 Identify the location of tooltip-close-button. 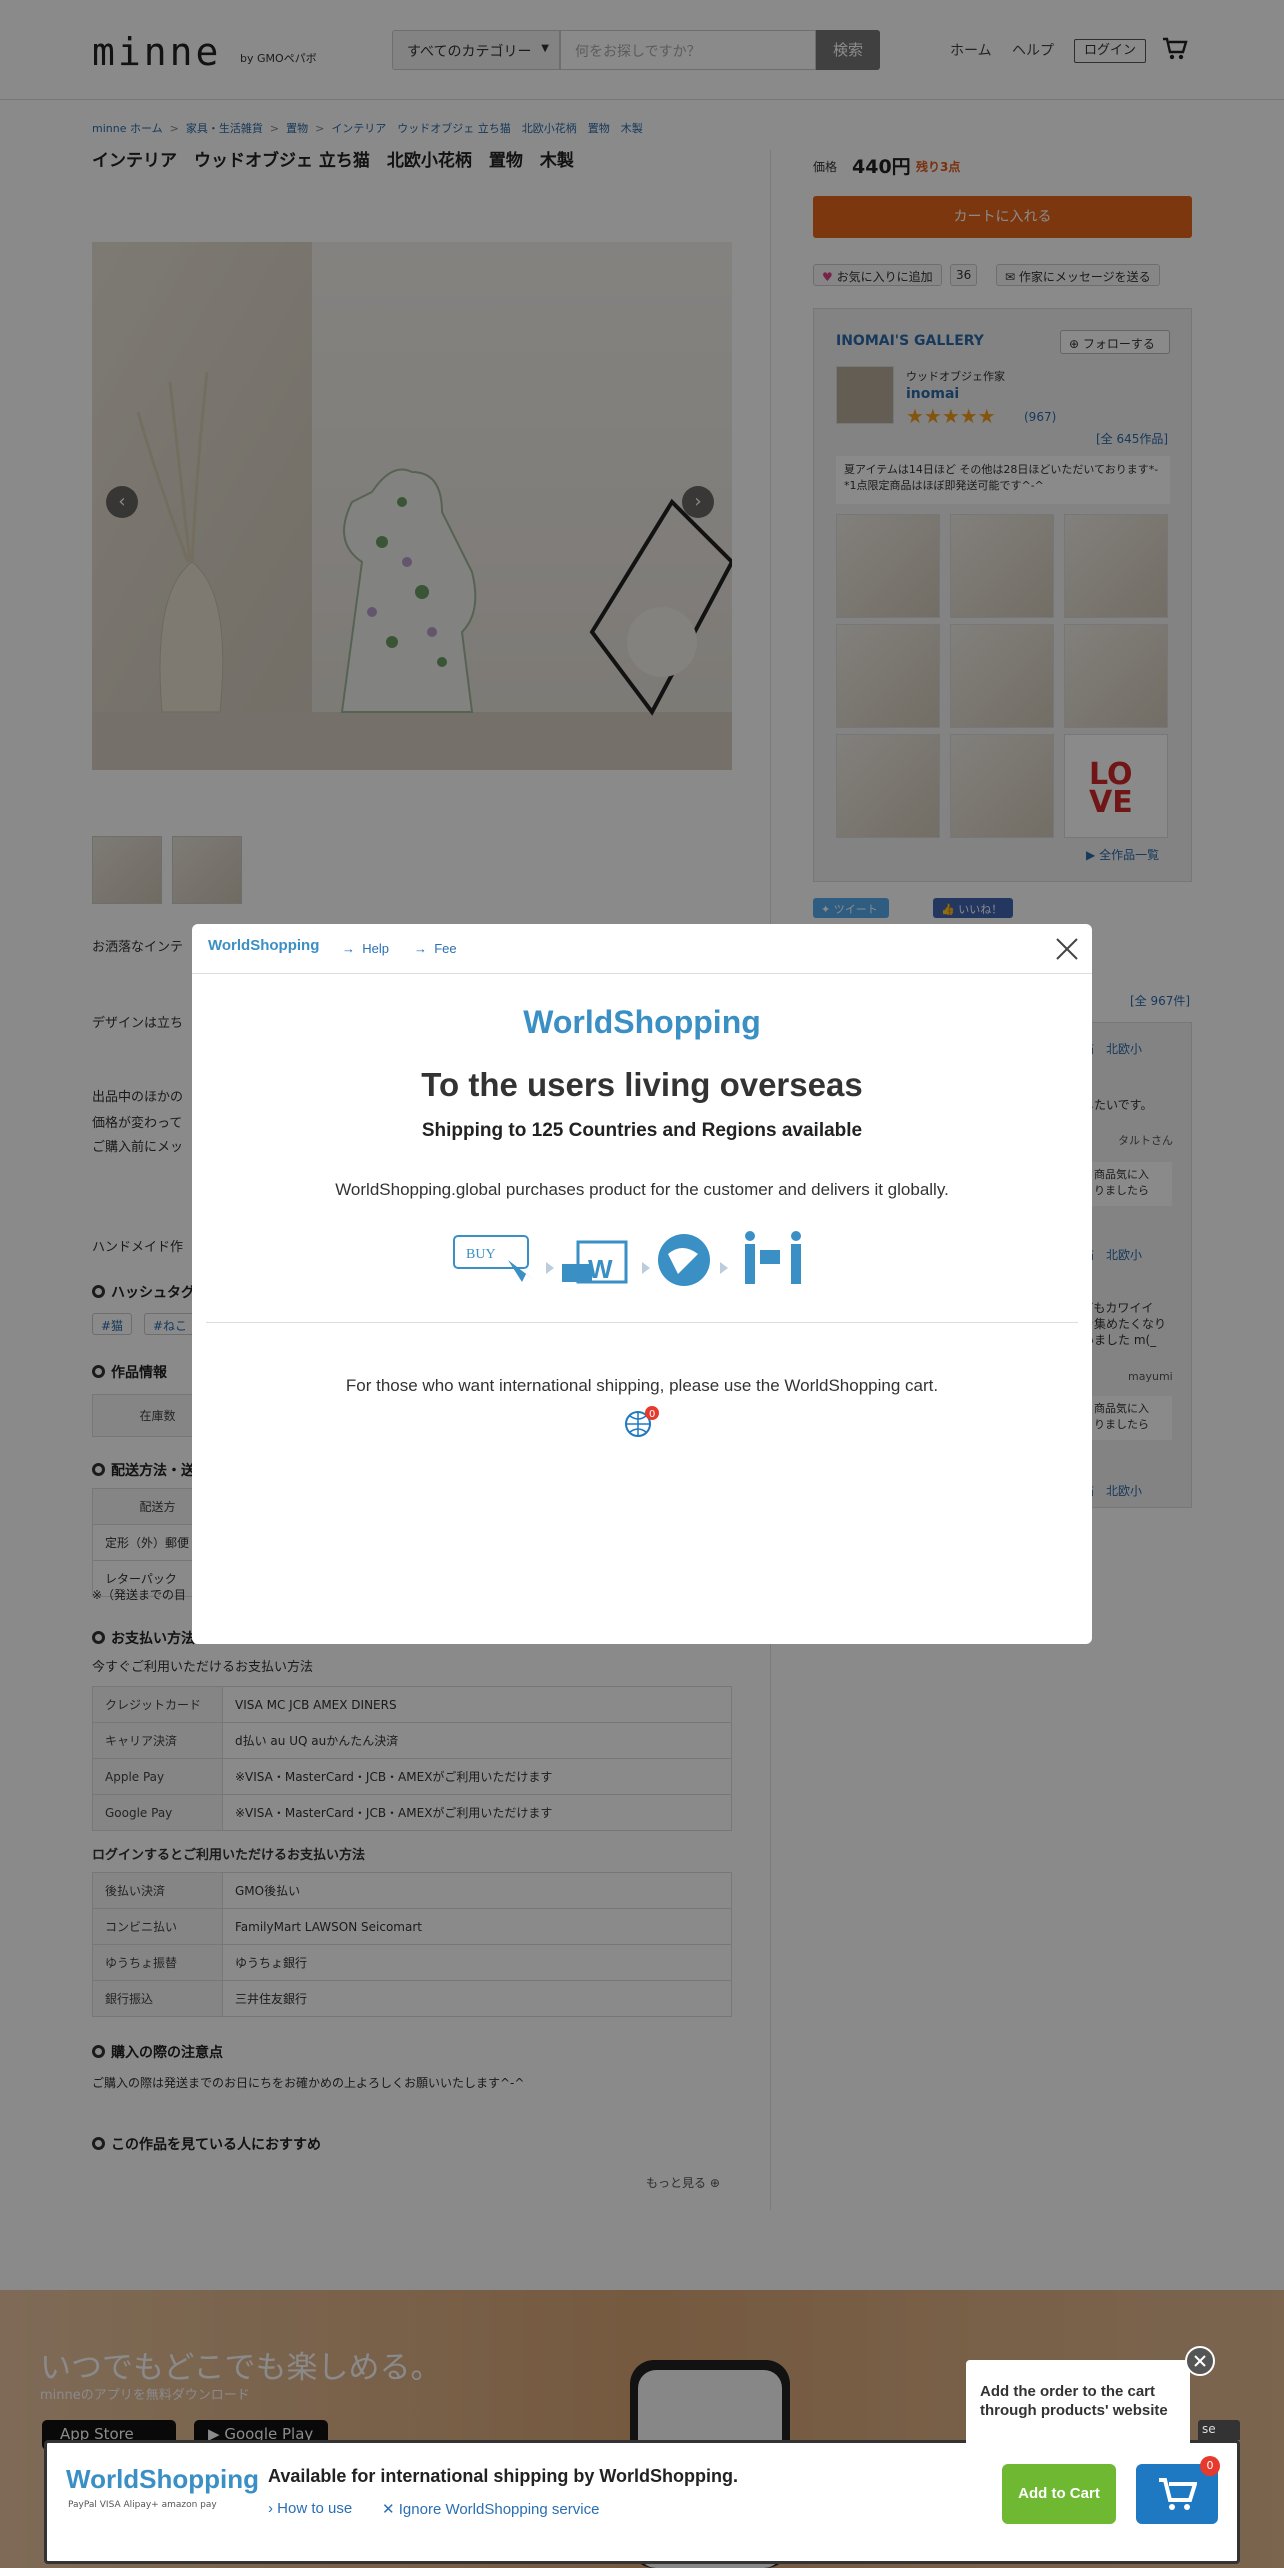
(1200, 2361).